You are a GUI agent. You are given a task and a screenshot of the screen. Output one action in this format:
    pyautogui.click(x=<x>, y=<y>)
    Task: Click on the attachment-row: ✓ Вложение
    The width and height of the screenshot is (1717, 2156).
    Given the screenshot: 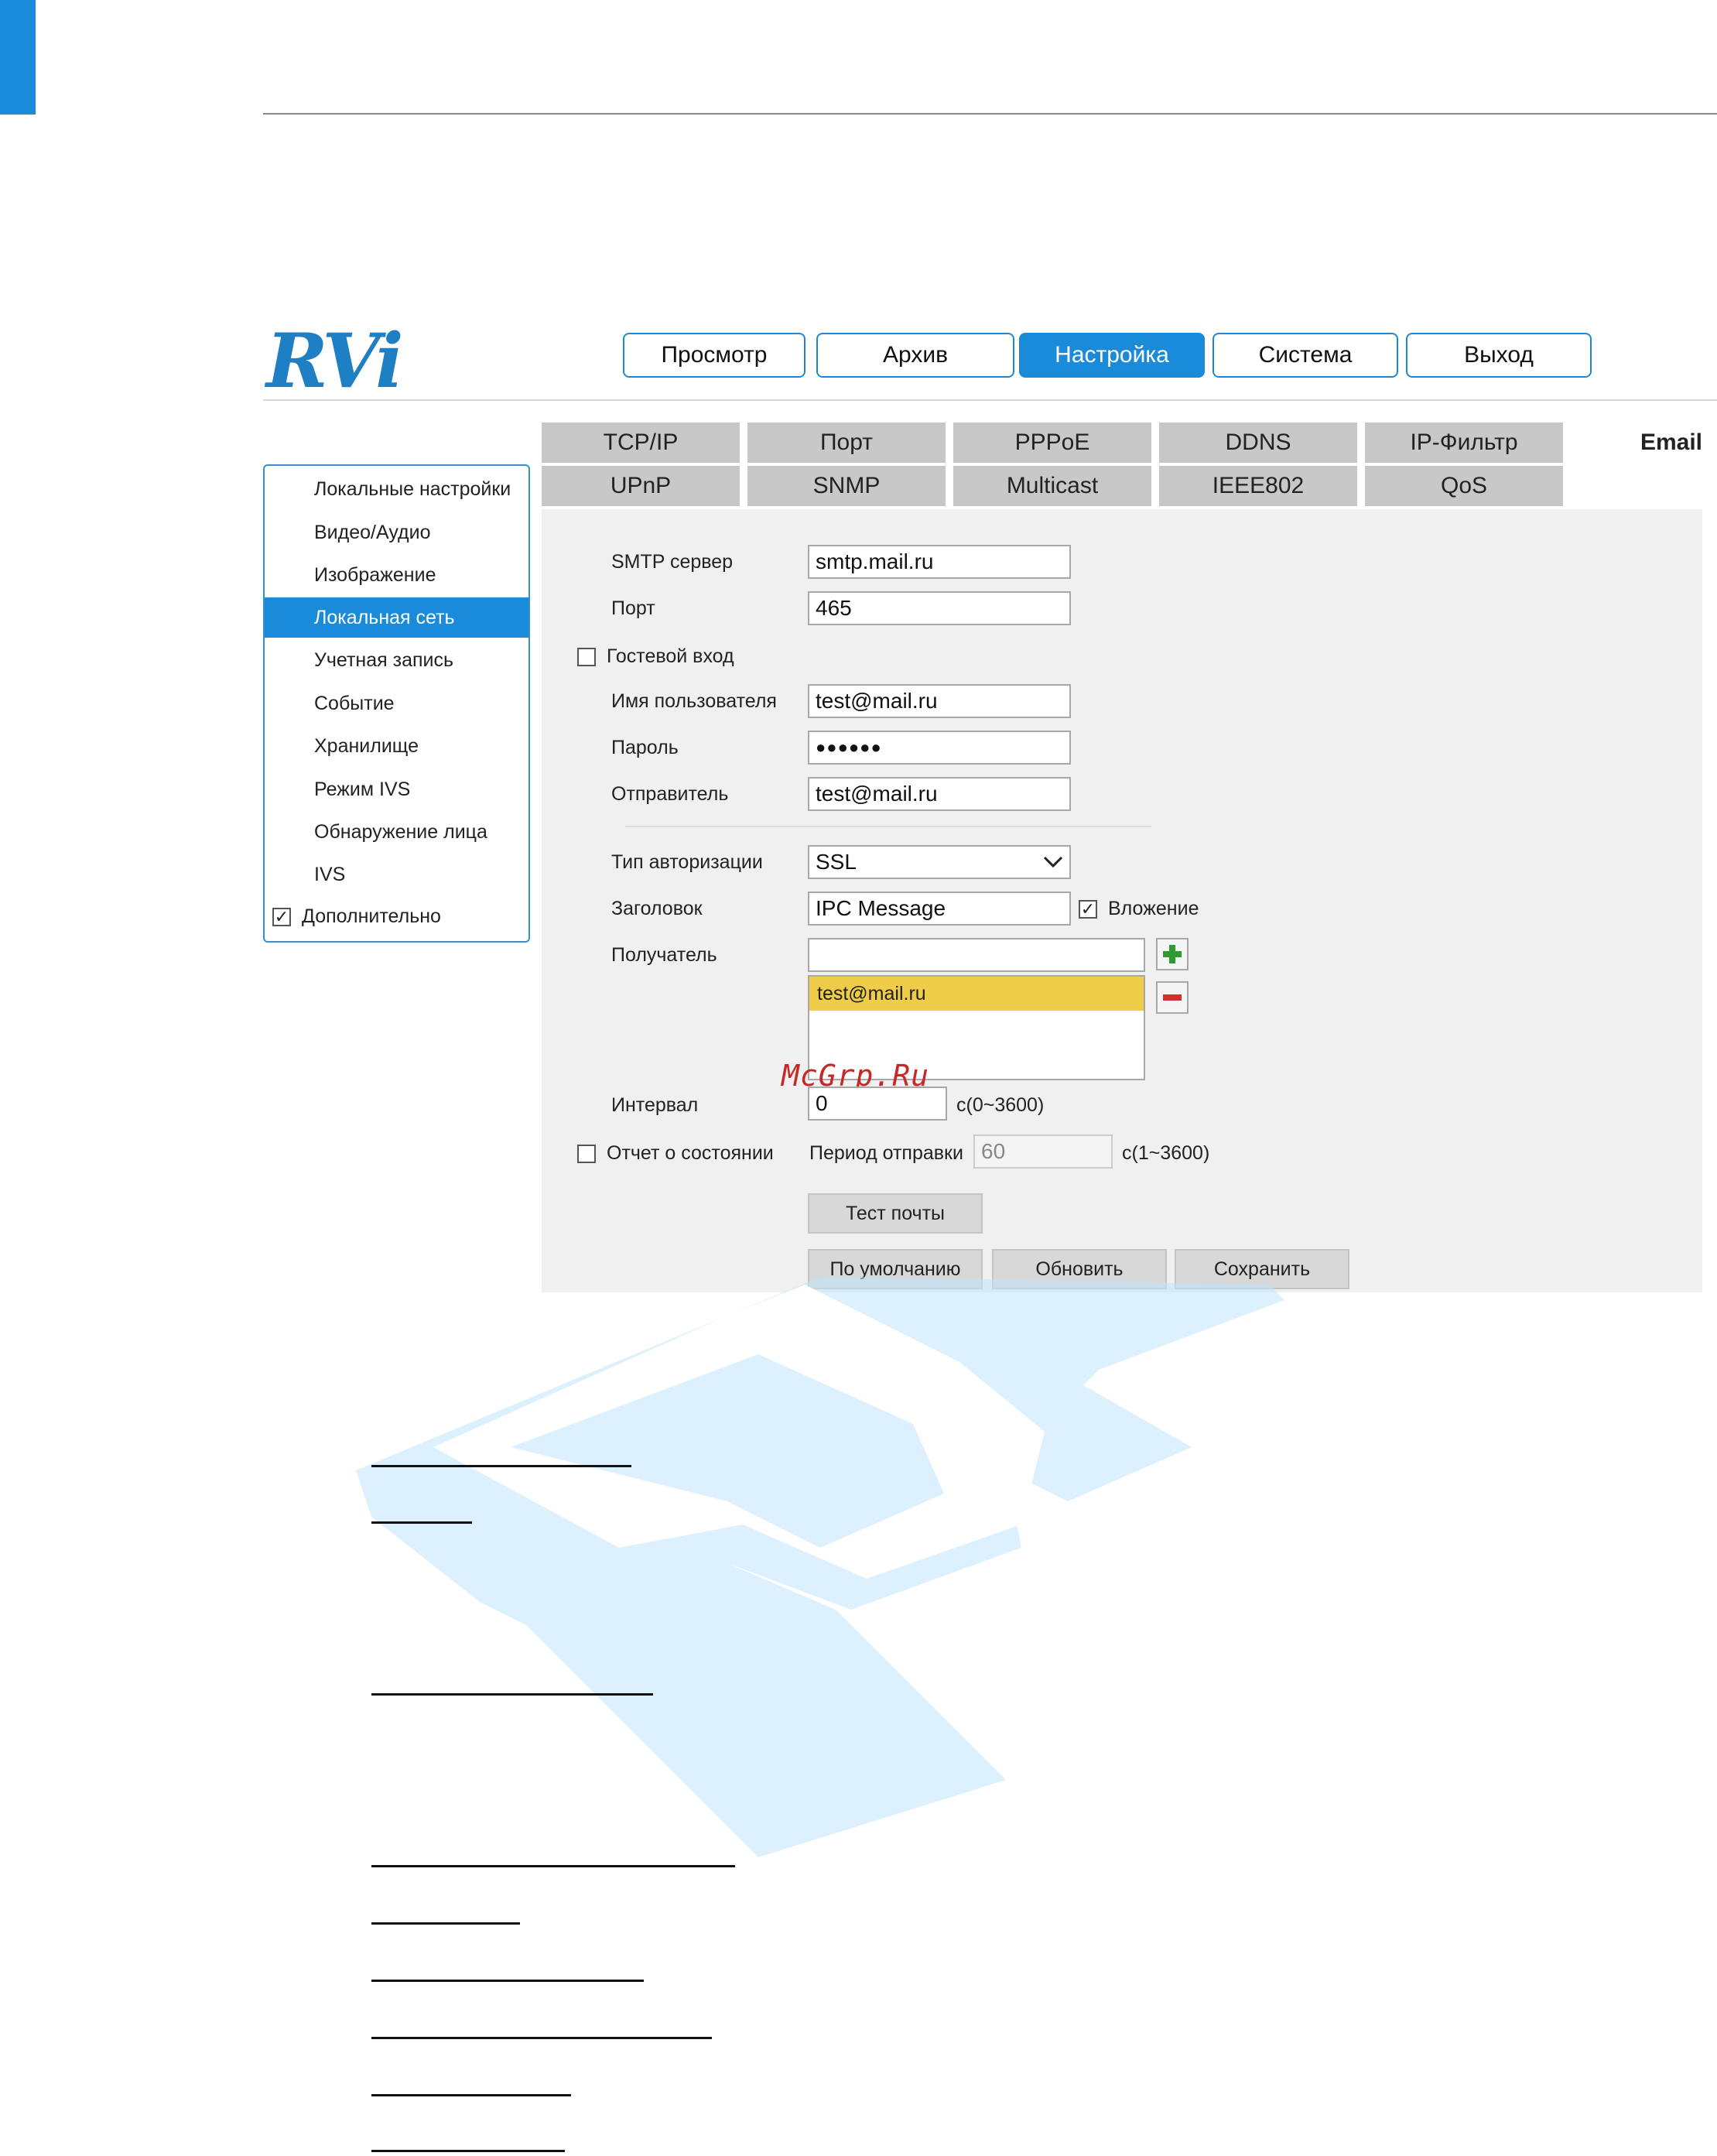 What is the action you would take?
    pyautogui.click(x=1139, y=909)
    